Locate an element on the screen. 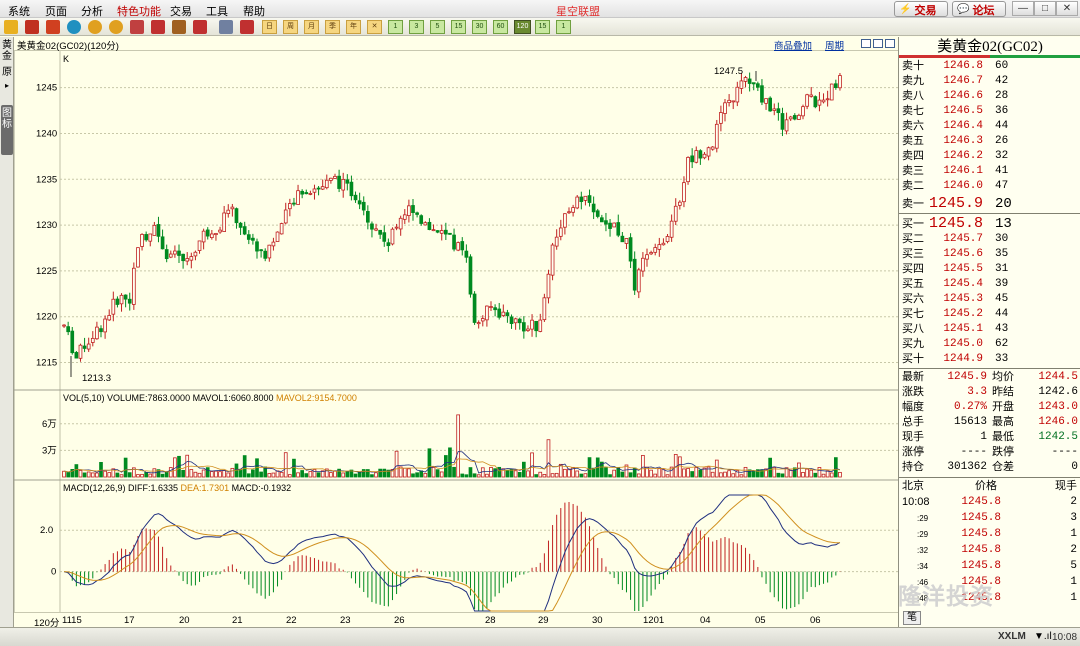  bid-row: 买一 1245.8 13 is located at coordinates (989, 224).